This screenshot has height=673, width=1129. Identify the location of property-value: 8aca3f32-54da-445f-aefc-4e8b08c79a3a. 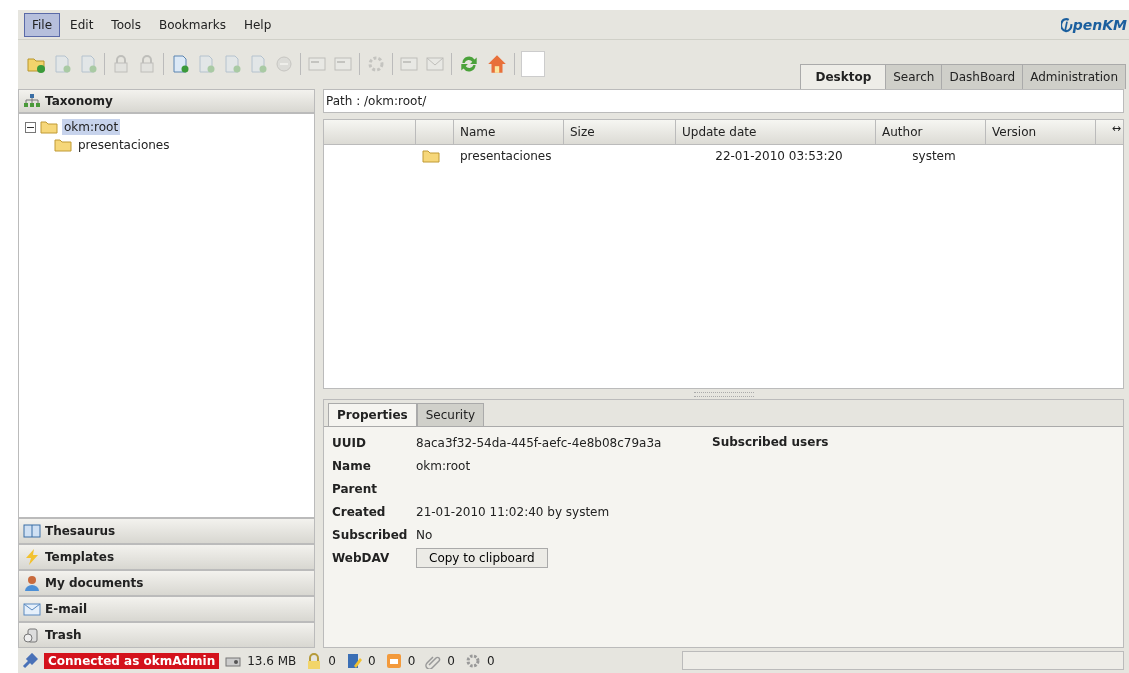
(539, 442).